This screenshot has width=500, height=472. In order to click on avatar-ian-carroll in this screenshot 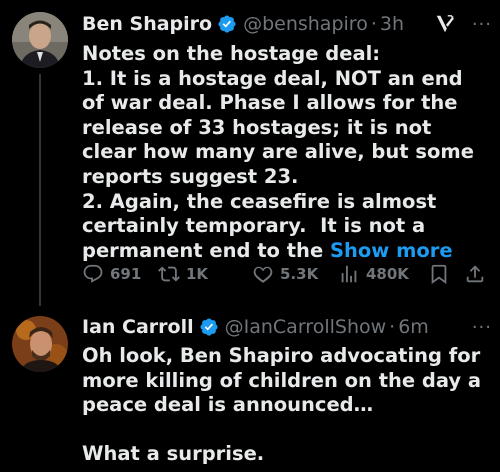, I will do `click(40, 344)`.